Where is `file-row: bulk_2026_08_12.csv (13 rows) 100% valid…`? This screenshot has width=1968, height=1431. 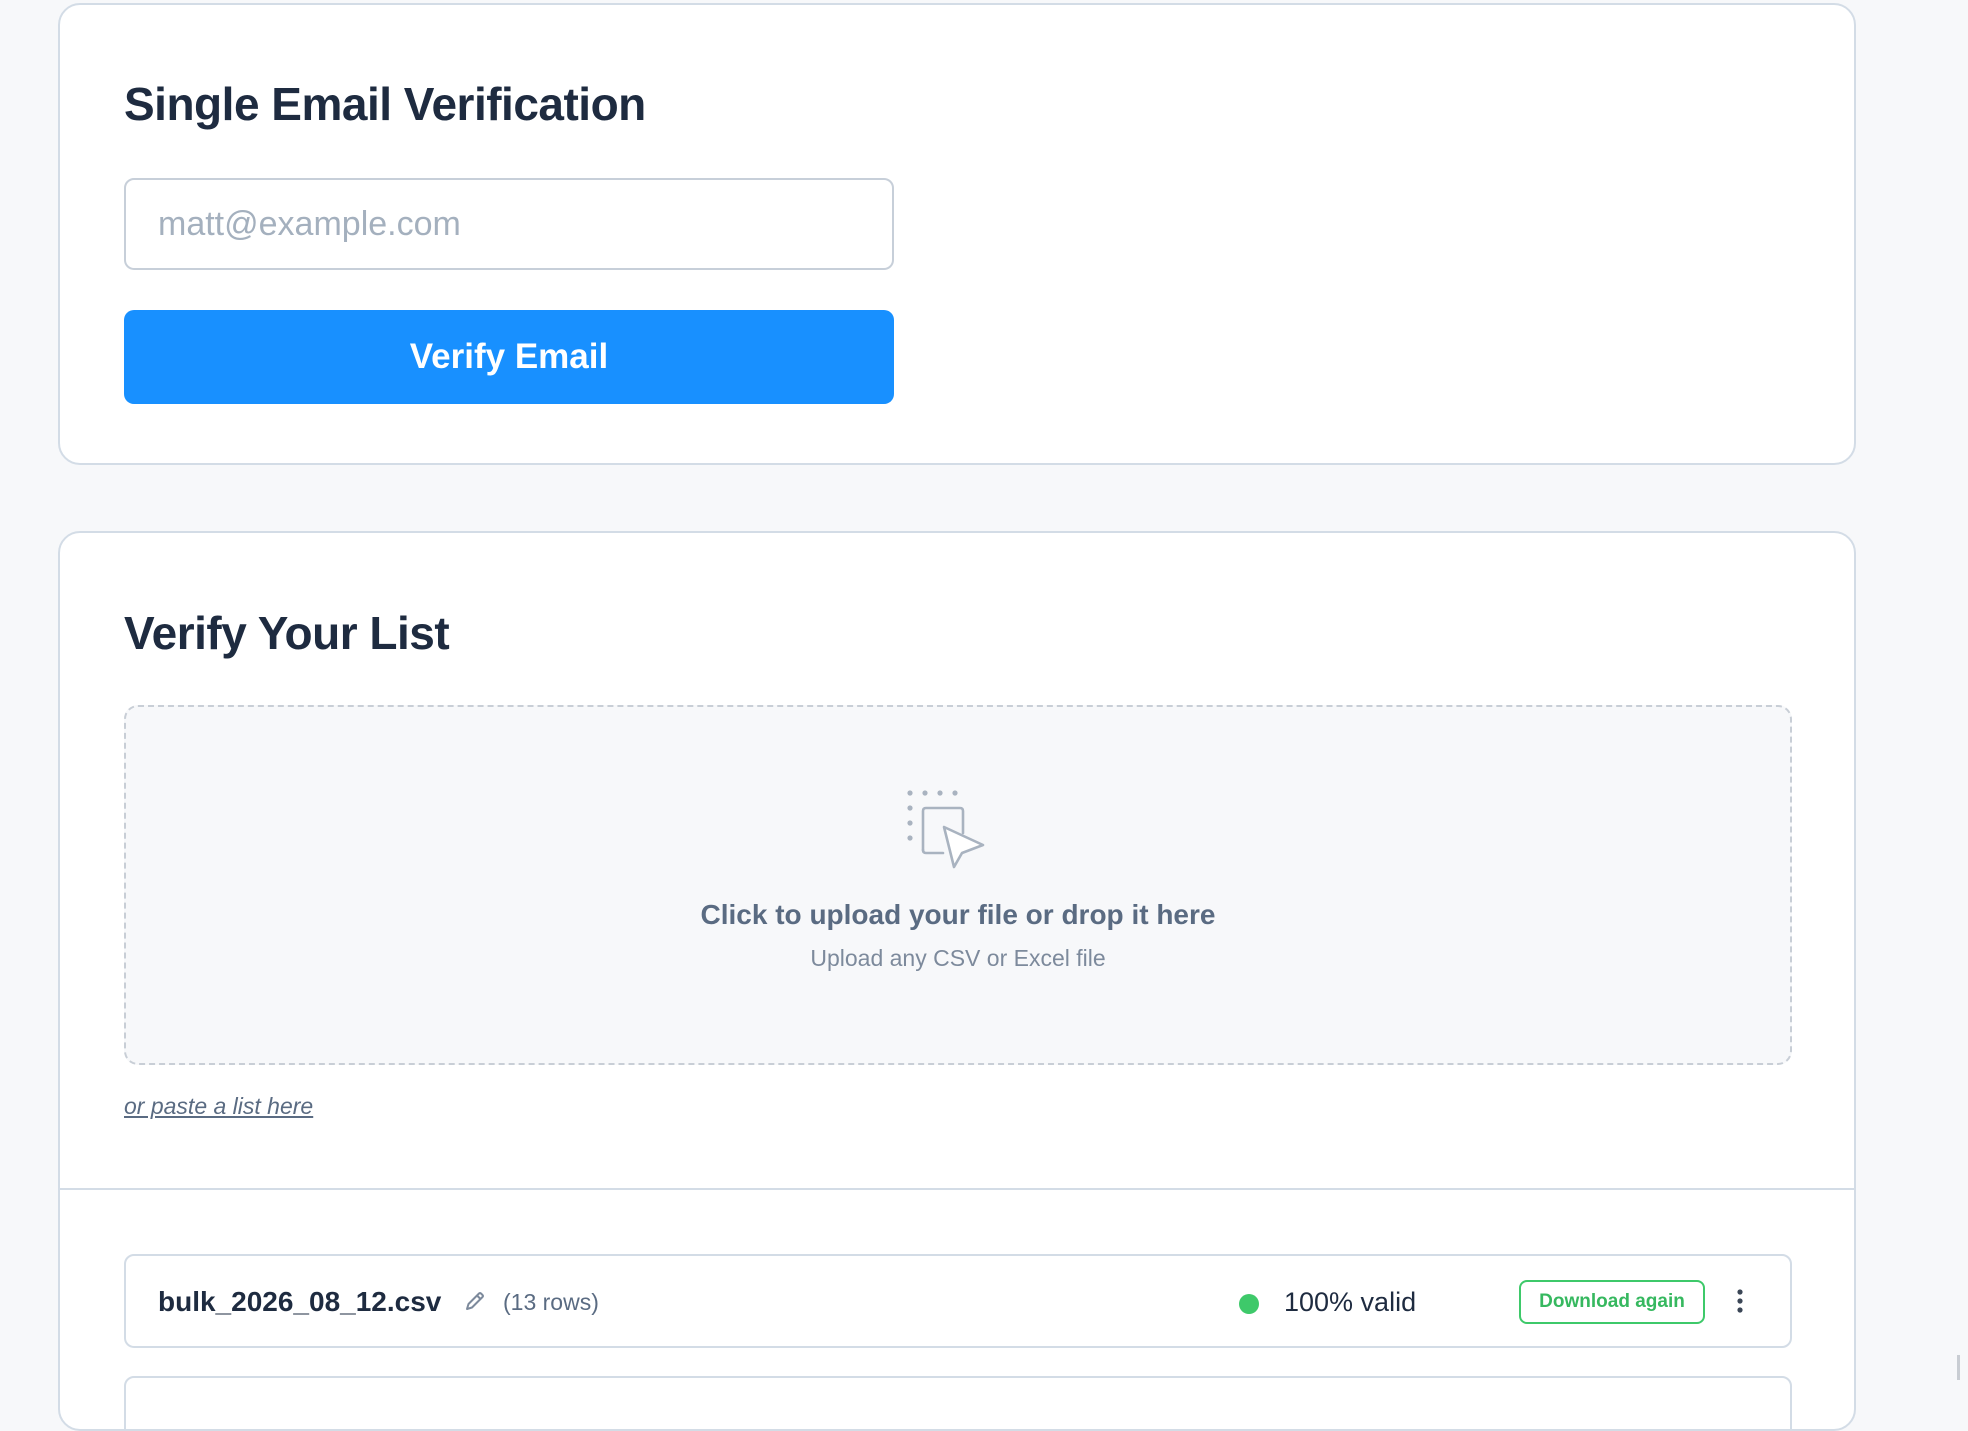
file-row: bulk_2026_08_12.csv (13 rows) 100% valid… is located at coordinates (958, 1301).